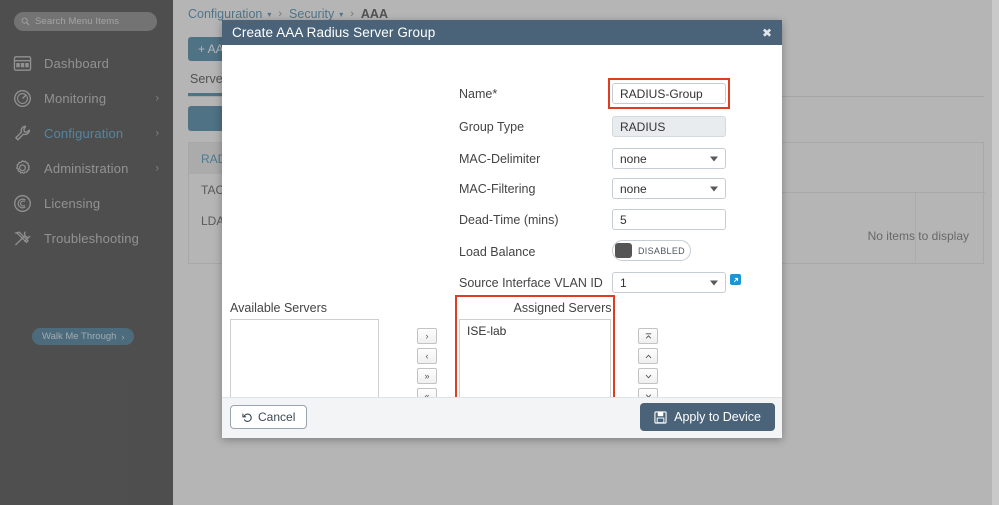  What do you see at coordinates (535, 331) in the screenshot?
I see `assigned-server-item: ISE-lab` at bounding box center [535, 331].